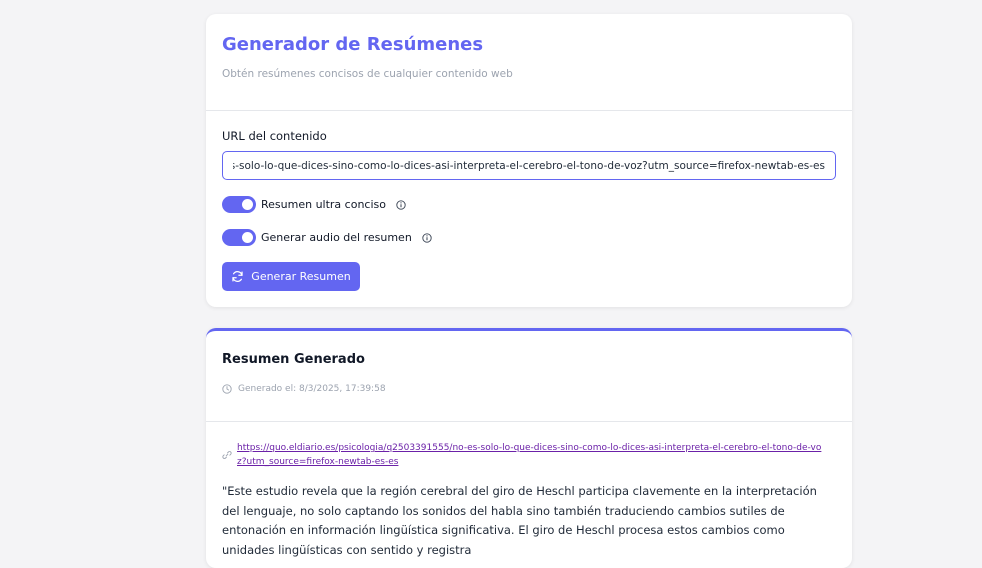  Describe the element at coordinates (323, 204) in the screenshot. I see `concise-toggle-label: Resumen ultra conciso` at that location.